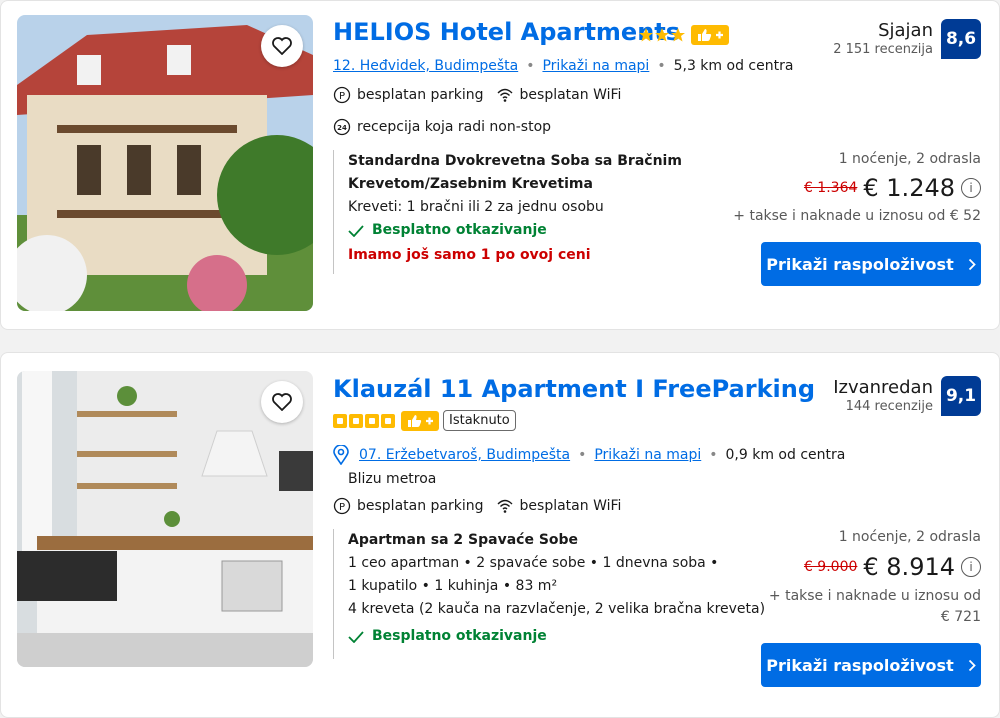 The image size is (1000, 718). What do you see at coordinates (341, 455) in the screenshot?
I see `location-pin-icon` at bounding box center [341, 455].